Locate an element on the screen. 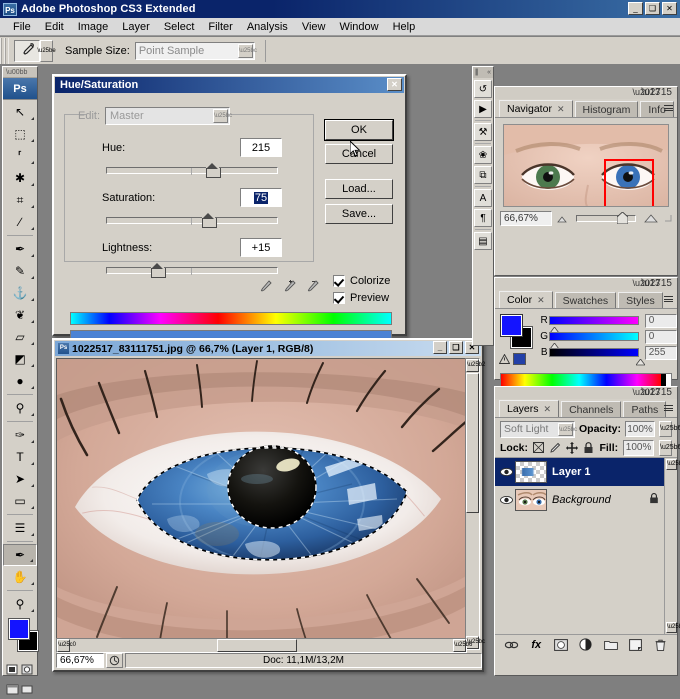 The width and height of the screenshot is (680, 699). lightness-input: +15 is located at coordinates (261, 247).